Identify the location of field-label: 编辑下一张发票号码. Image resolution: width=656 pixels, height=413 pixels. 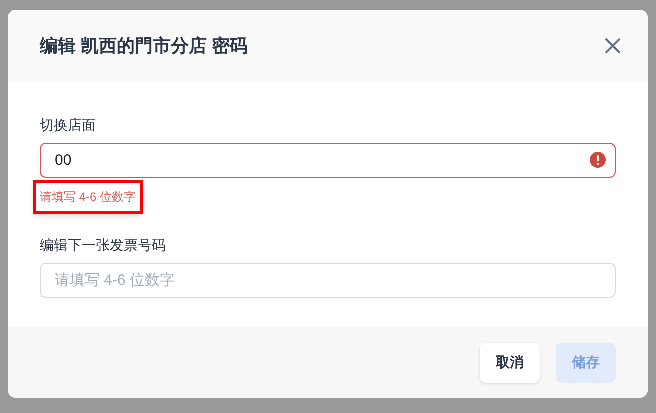
(103, 245).